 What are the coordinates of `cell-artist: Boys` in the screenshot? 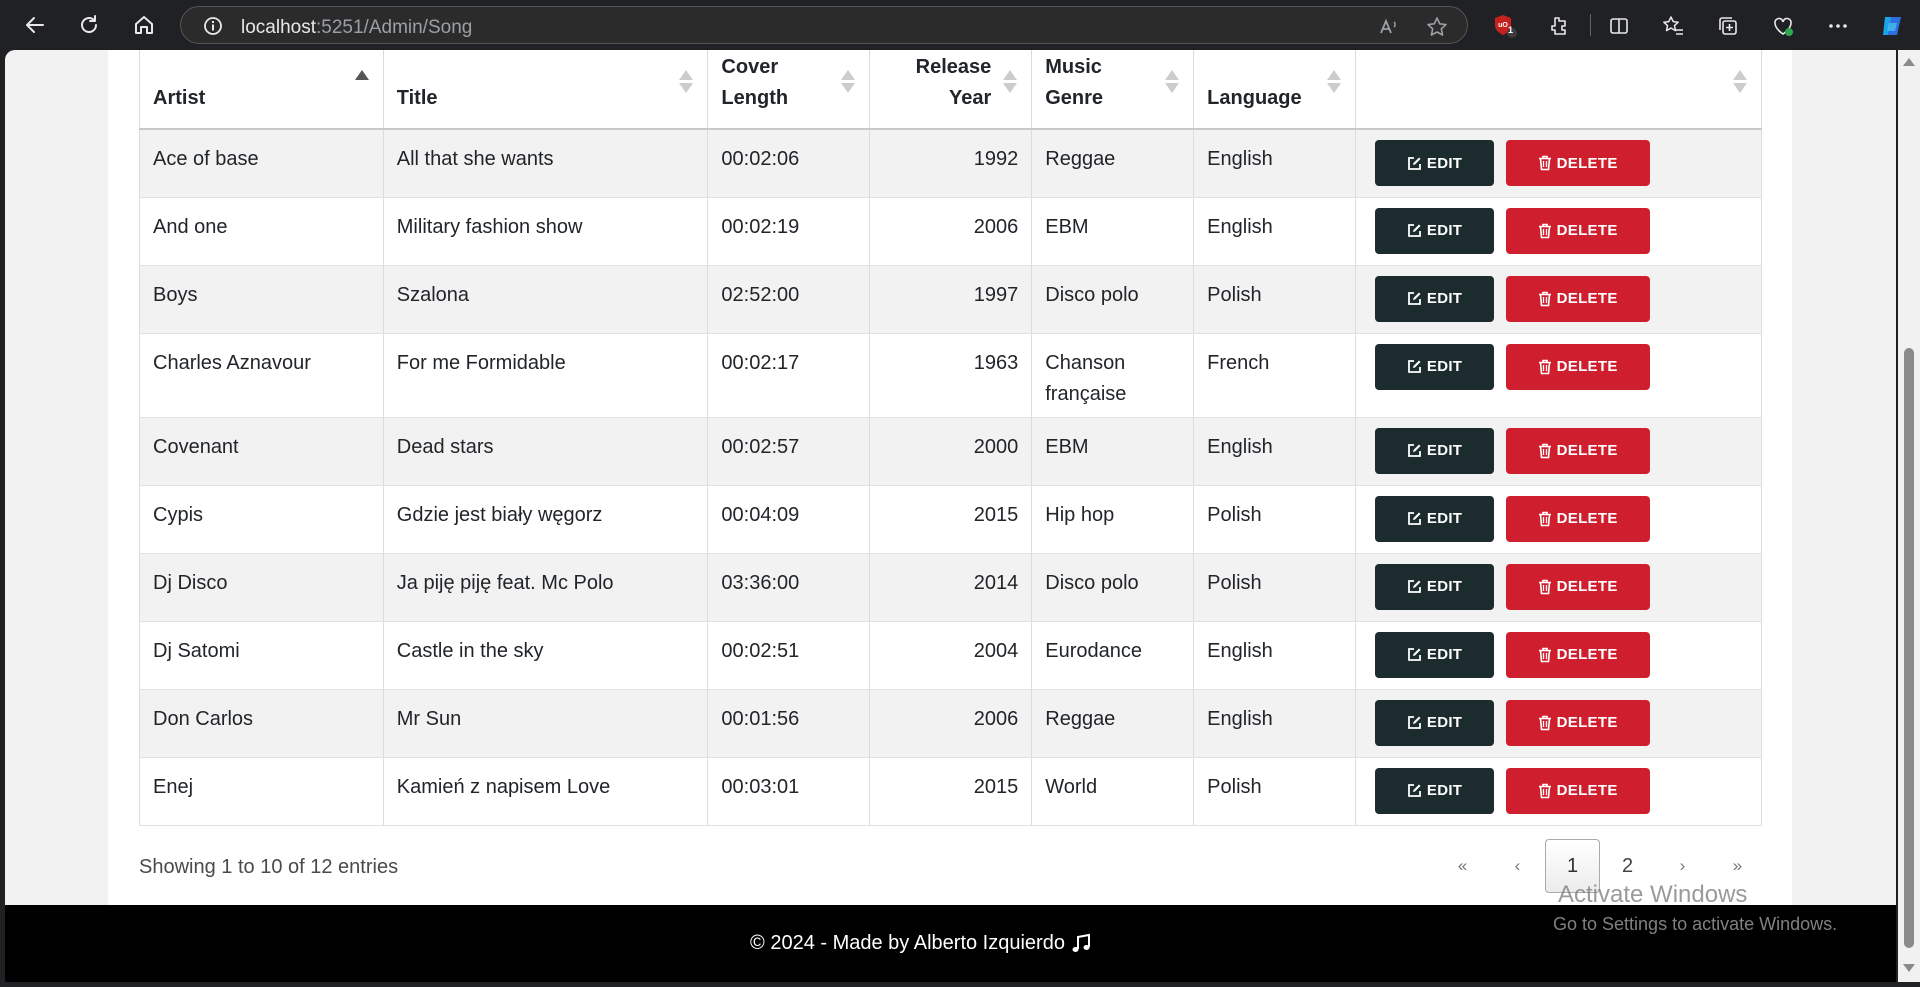 It's located at (261, 299).